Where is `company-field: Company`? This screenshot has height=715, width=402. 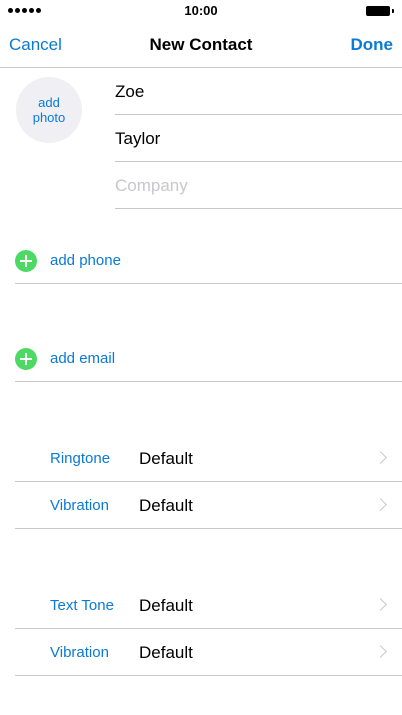
company-field: Company is located at coordinates (258, 185).